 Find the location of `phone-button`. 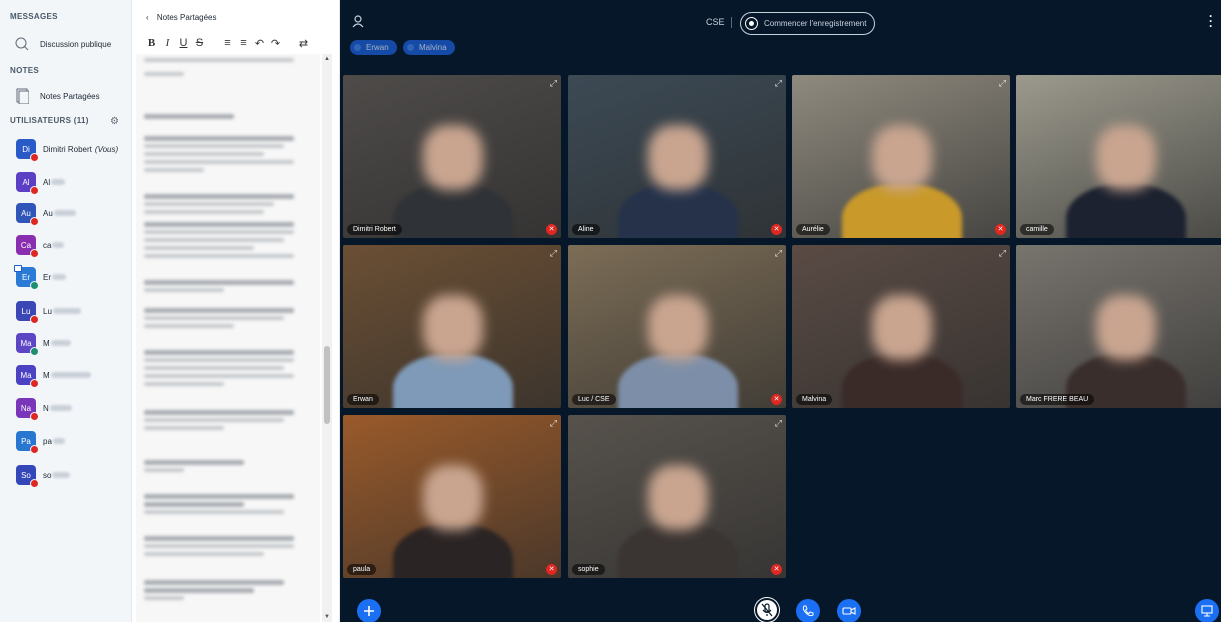

phone-button is located at coordinates (808, 610).